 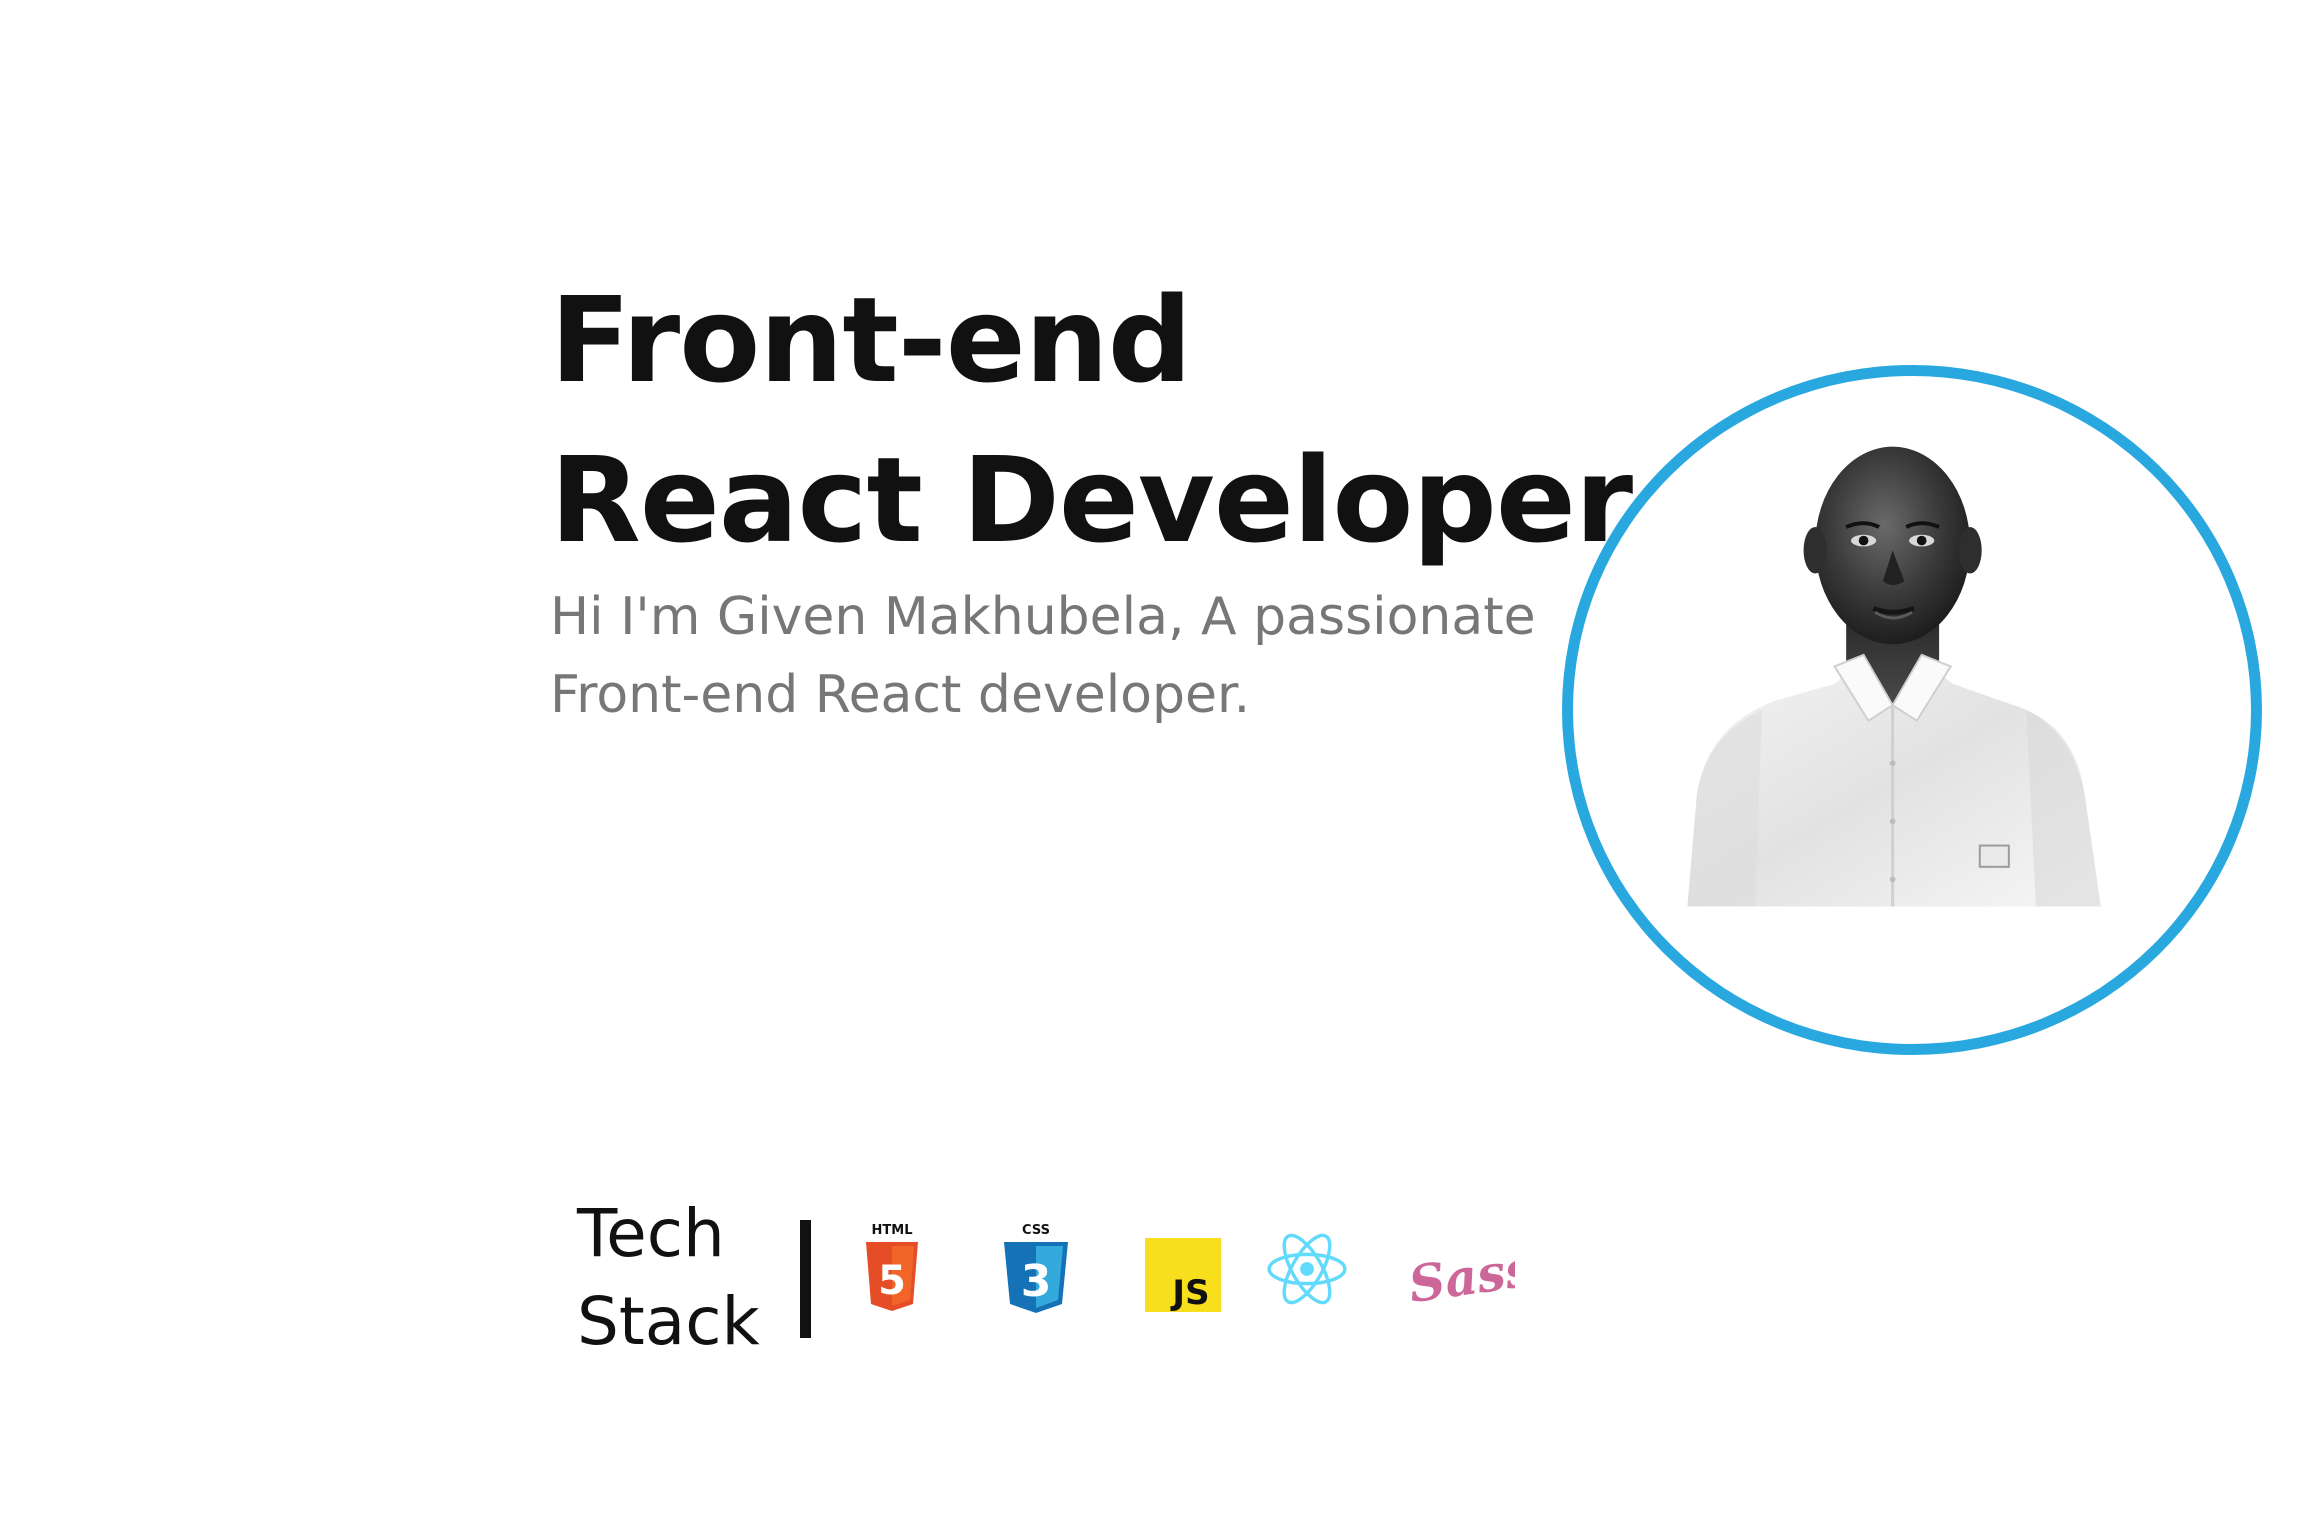 I want to click on html5-icon-glyph: 5, so click(x=892, y=1281).